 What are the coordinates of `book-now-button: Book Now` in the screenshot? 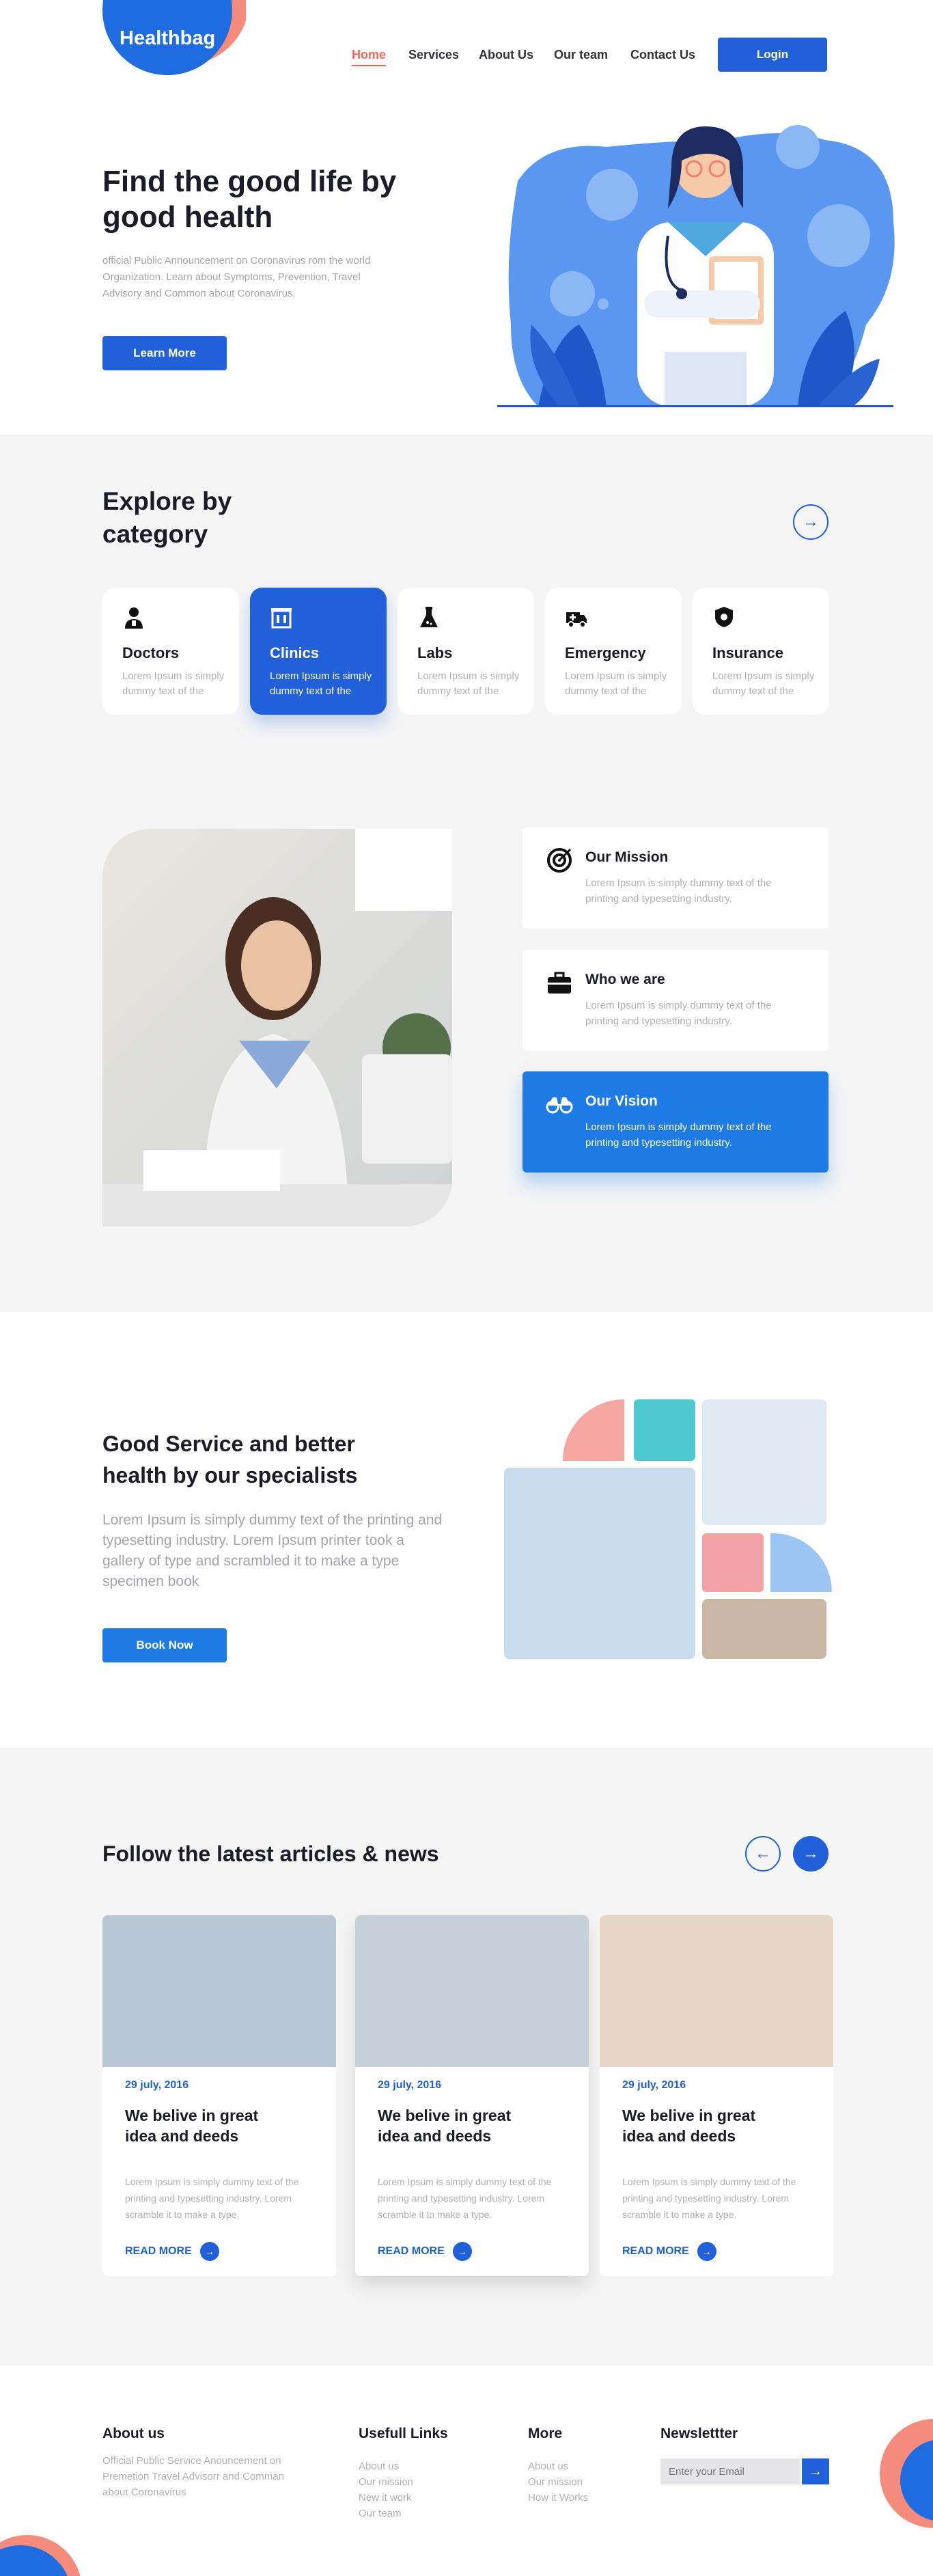 It's located at (165, 1645).